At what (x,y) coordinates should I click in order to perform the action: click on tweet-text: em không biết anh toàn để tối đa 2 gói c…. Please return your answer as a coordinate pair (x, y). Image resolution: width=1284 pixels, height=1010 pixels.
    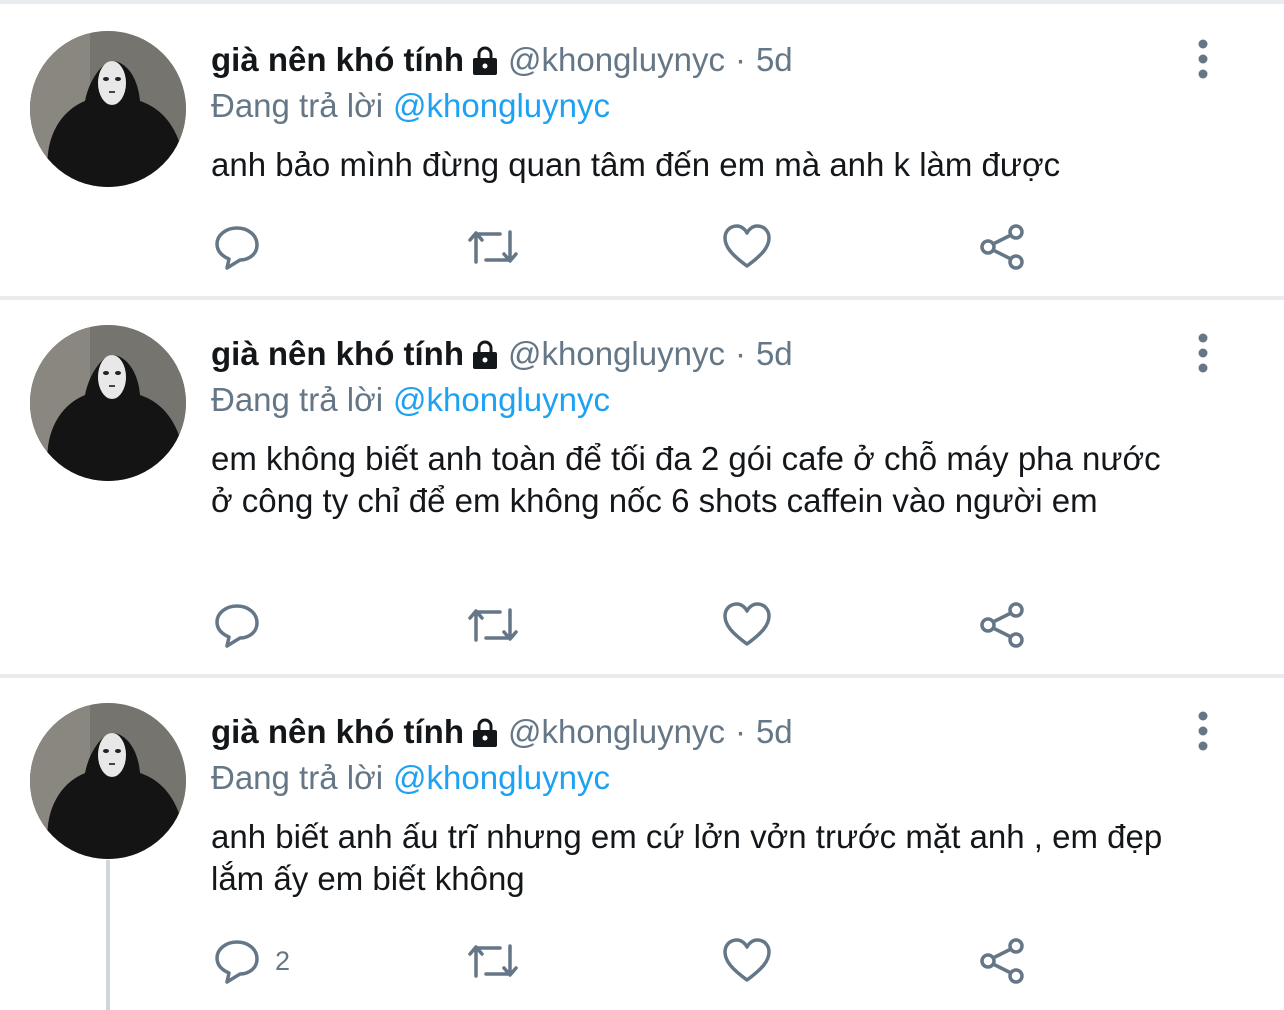
    Looking at the image, I should click on (686, 479).